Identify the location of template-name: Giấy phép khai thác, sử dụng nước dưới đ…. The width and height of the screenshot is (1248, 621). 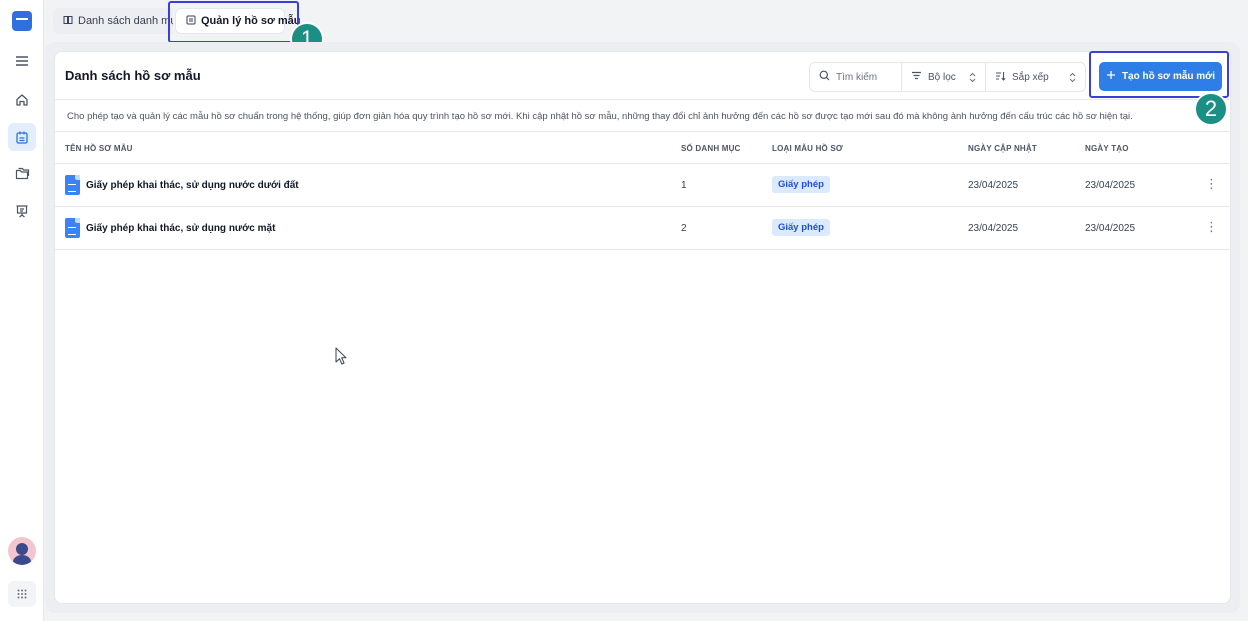
(182, 185).